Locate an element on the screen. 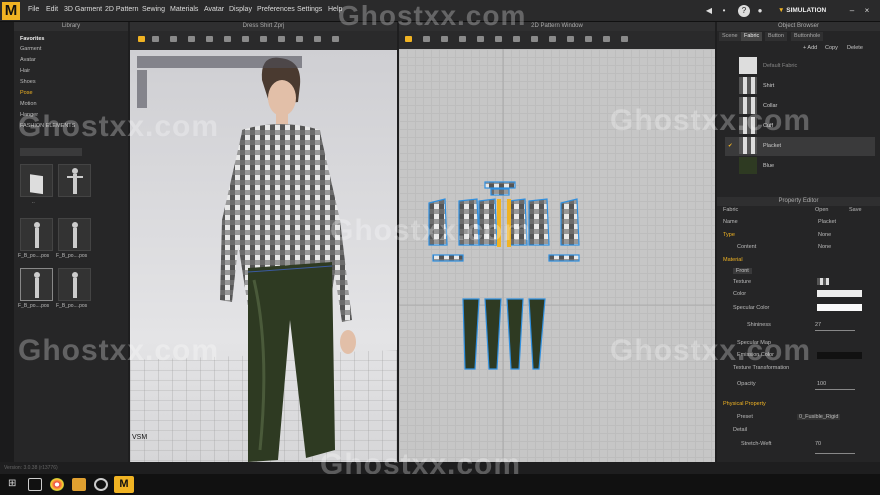 The image size is (880, 495). library-search-input is located at coordinates (51, 152).